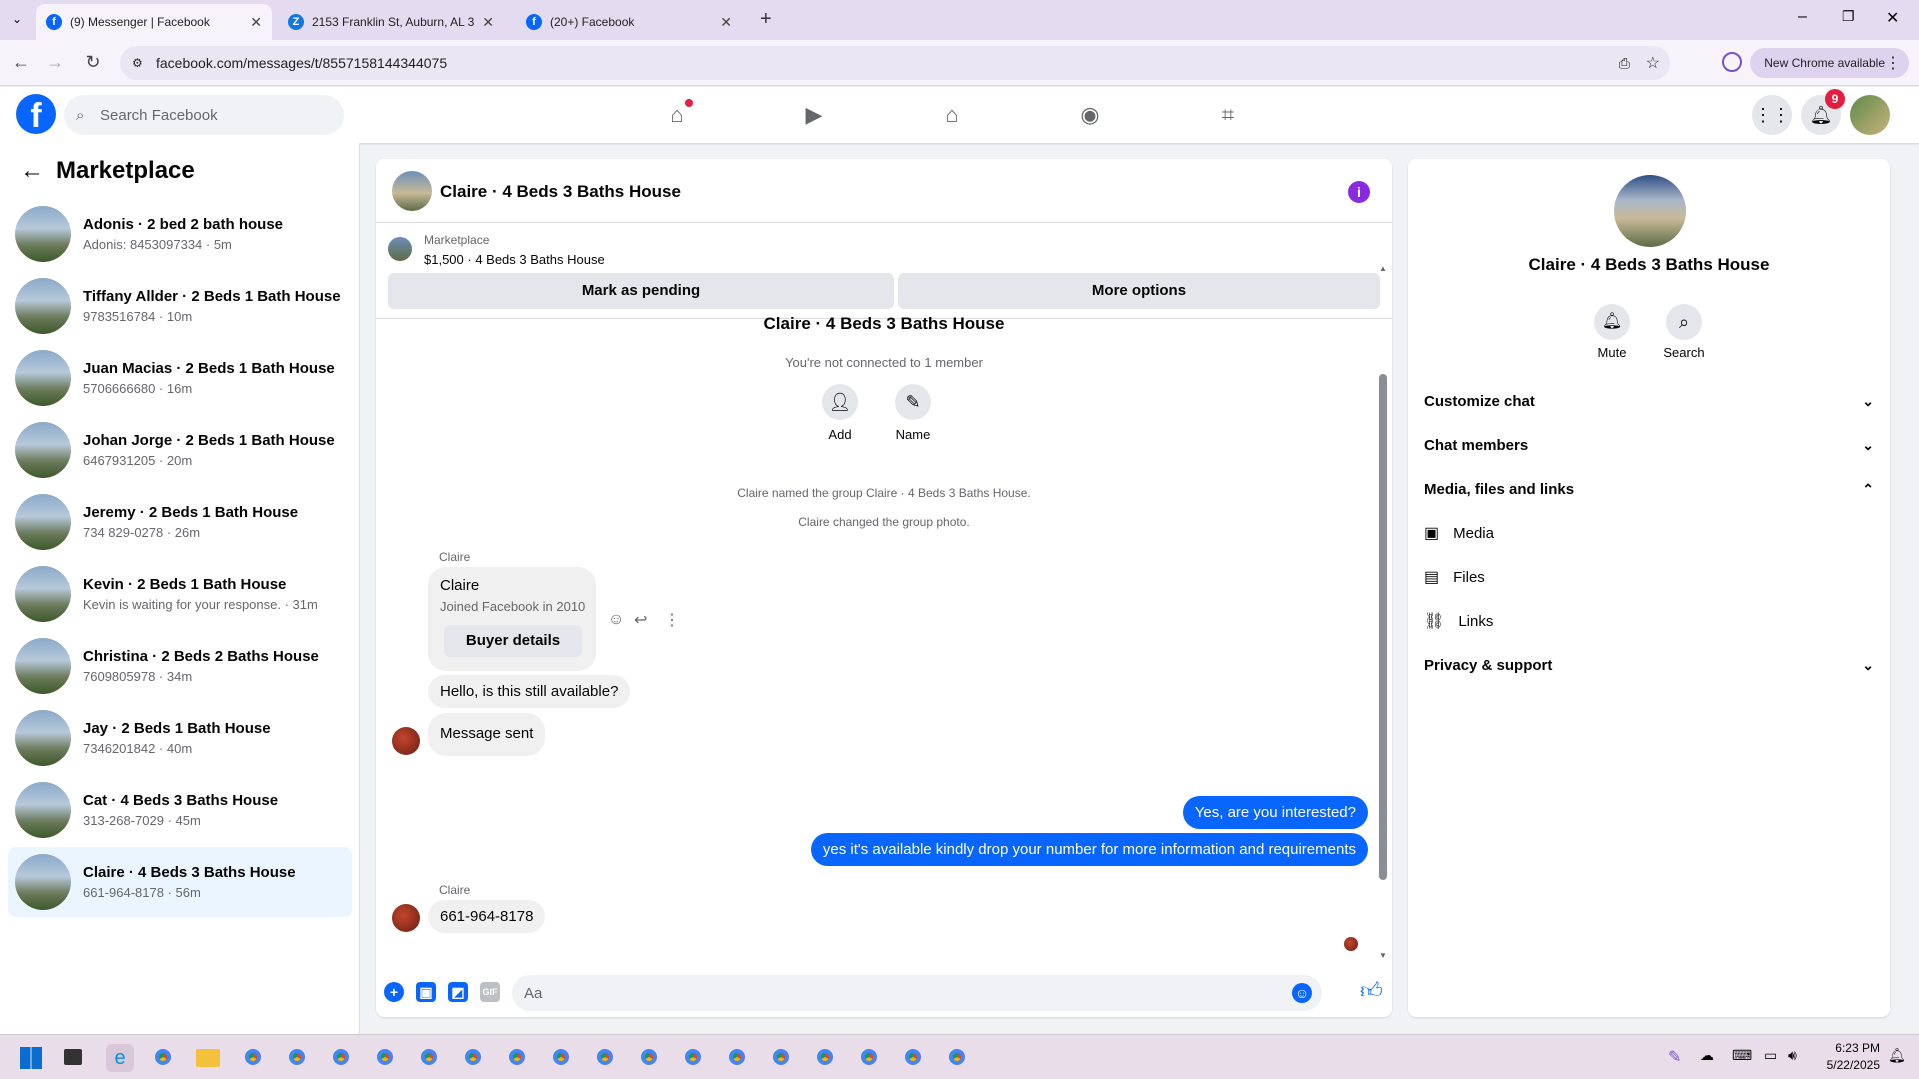 This screenshot has height=1079, width=1919. I want to click on video-icon: ▶, so click(814, 115).